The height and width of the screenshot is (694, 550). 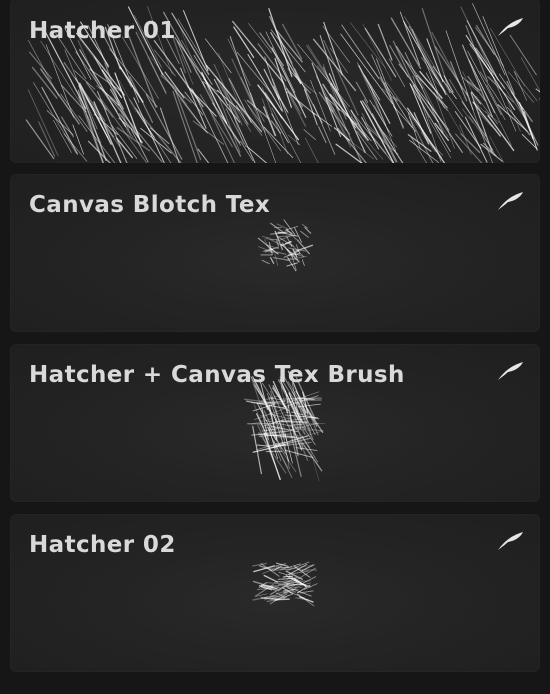 What do you see at coordinates (217, 375) in the screenshot?
I see `brush-name: Hatcher + Canvas Tex Brush` at bounding box center [217, 375].